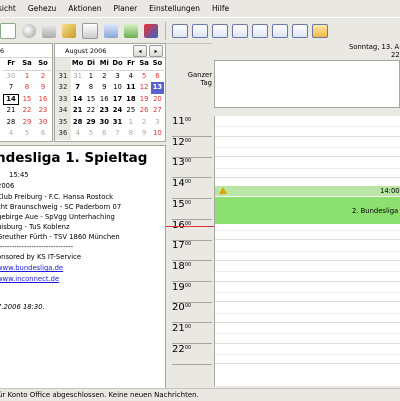 The image size is (400, 401). Describe the element at coordinates (111, 30) in the screenshot. I see `new-journal-icon` at that location.